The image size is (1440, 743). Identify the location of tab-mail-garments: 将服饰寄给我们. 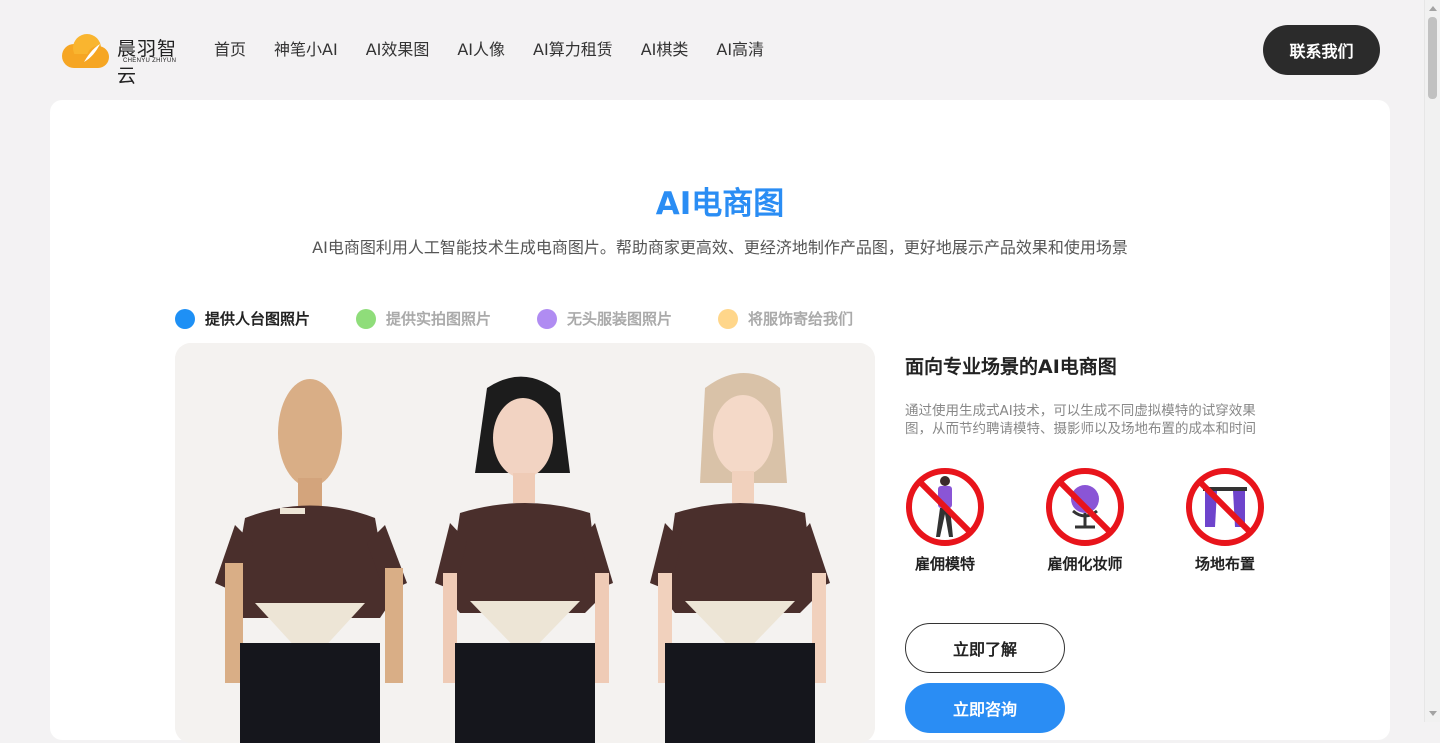
(785, 318).